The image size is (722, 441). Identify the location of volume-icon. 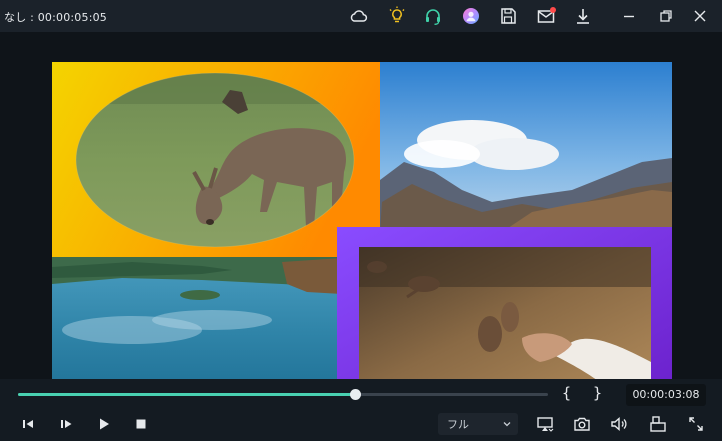
(619, 424).